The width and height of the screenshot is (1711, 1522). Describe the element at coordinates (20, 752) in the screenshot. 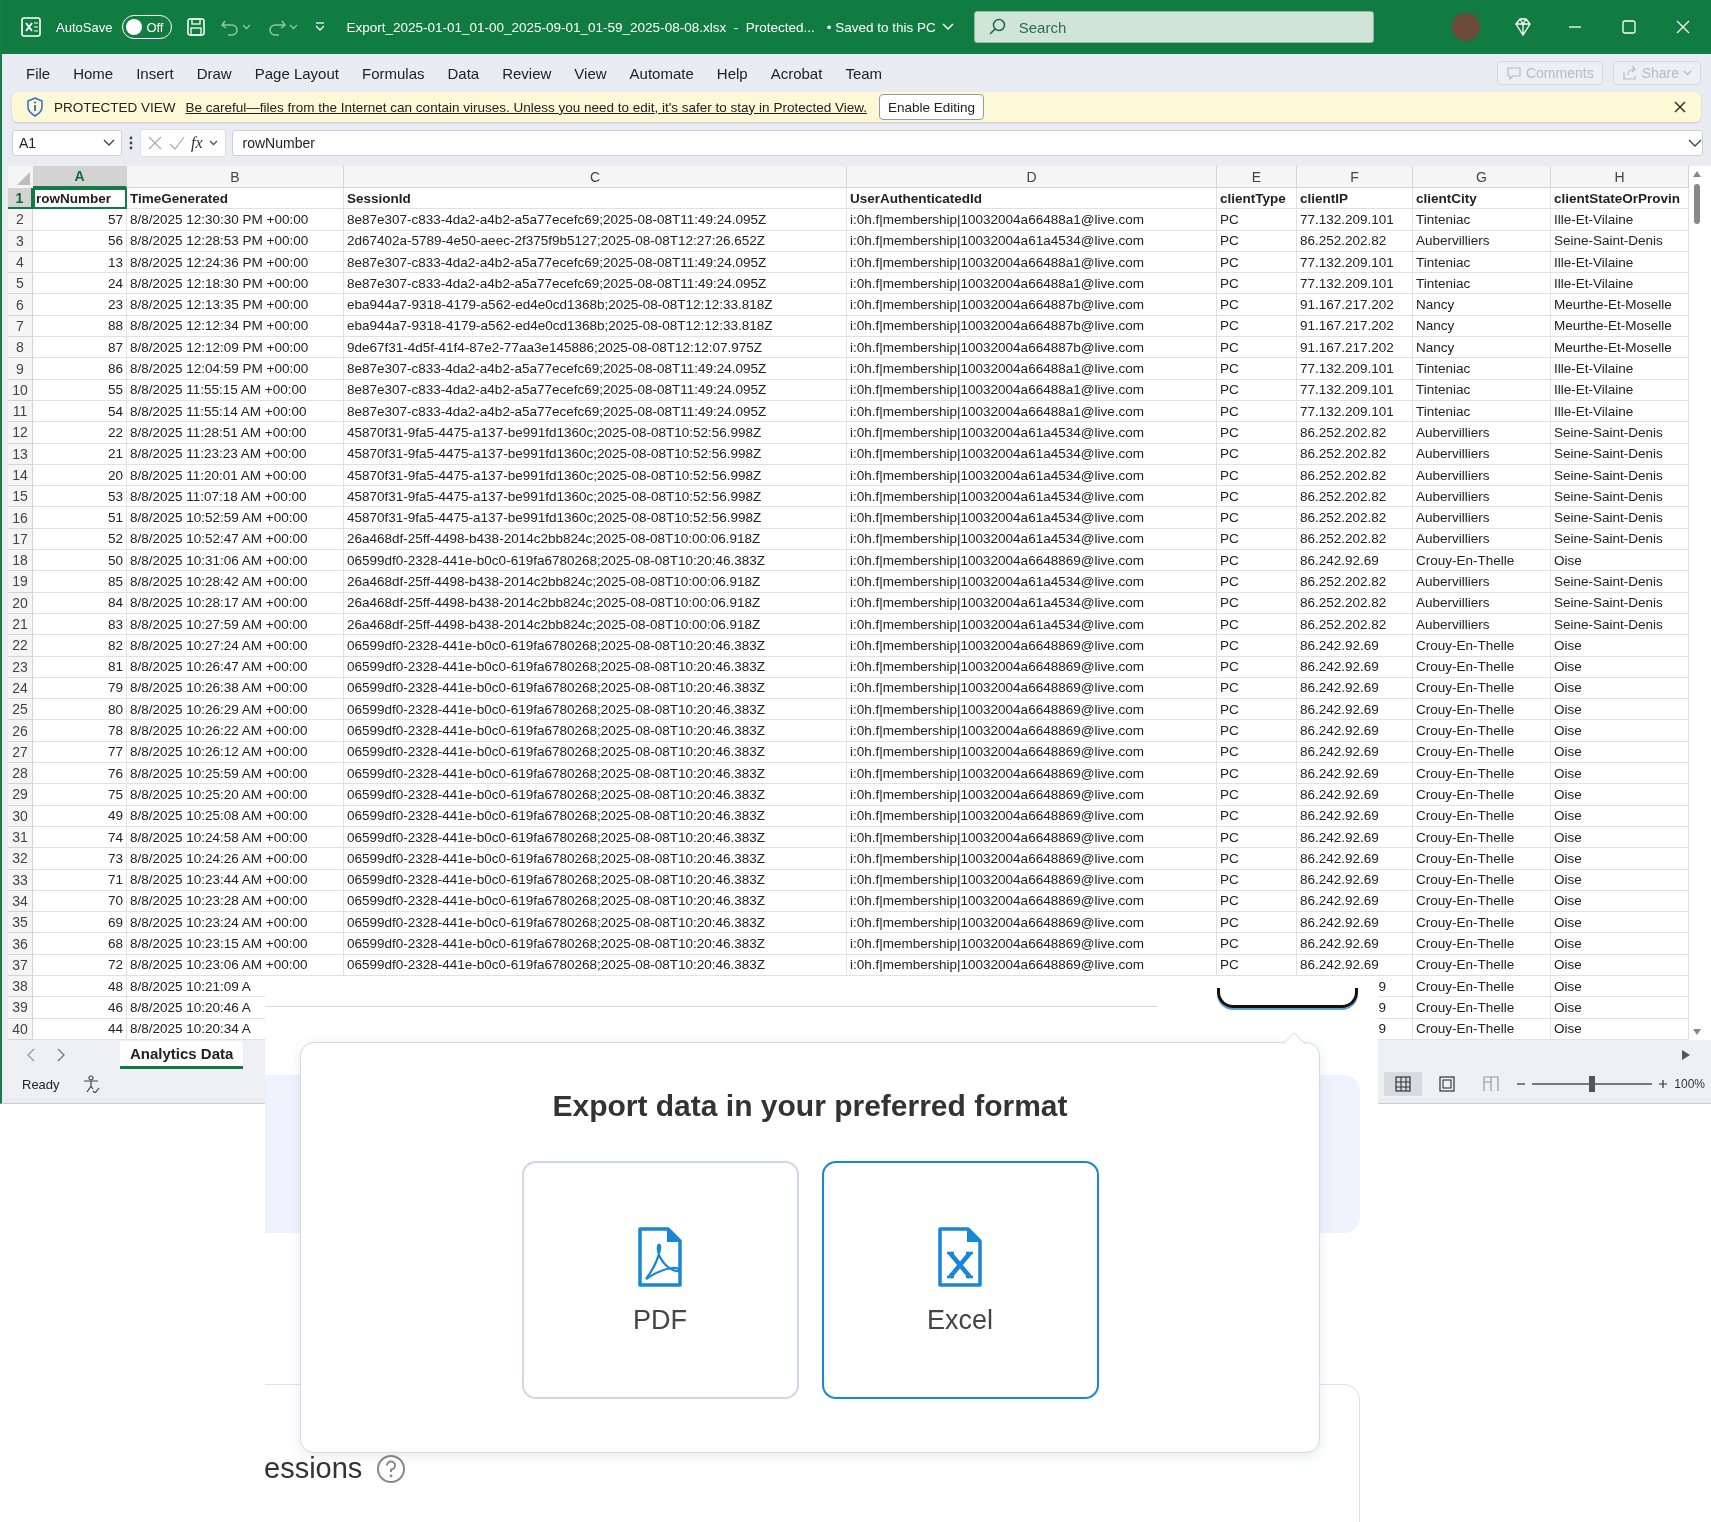

I see `row-header: 27` at that location.